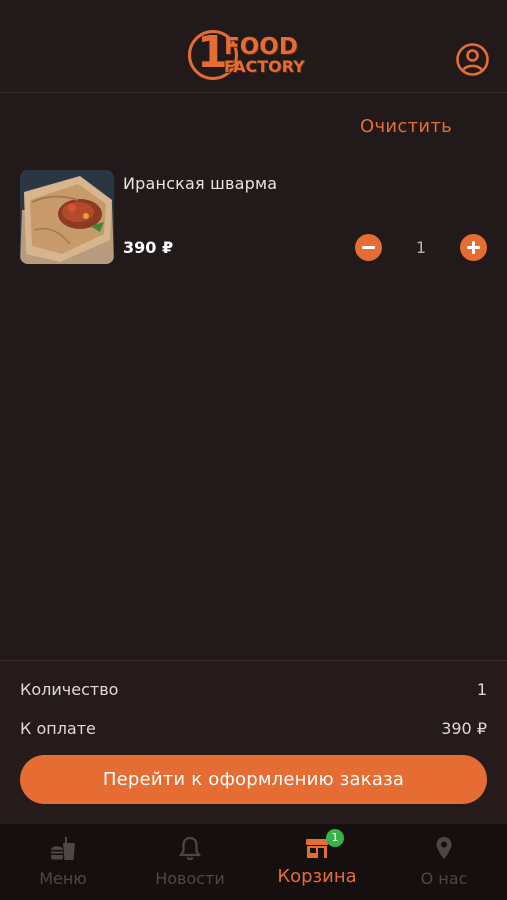  What do you see at coordinates (255, 218) in the screenshot?
I see `cart-item: Иранская шварма 390 ₽ 1` at bounding box center [255, 218].